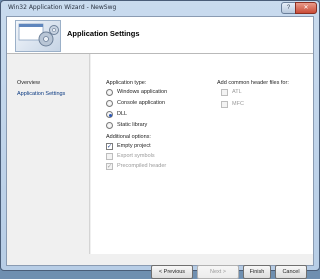  I want to click on checkbox-empty-project: ✓, so click(109, 146).